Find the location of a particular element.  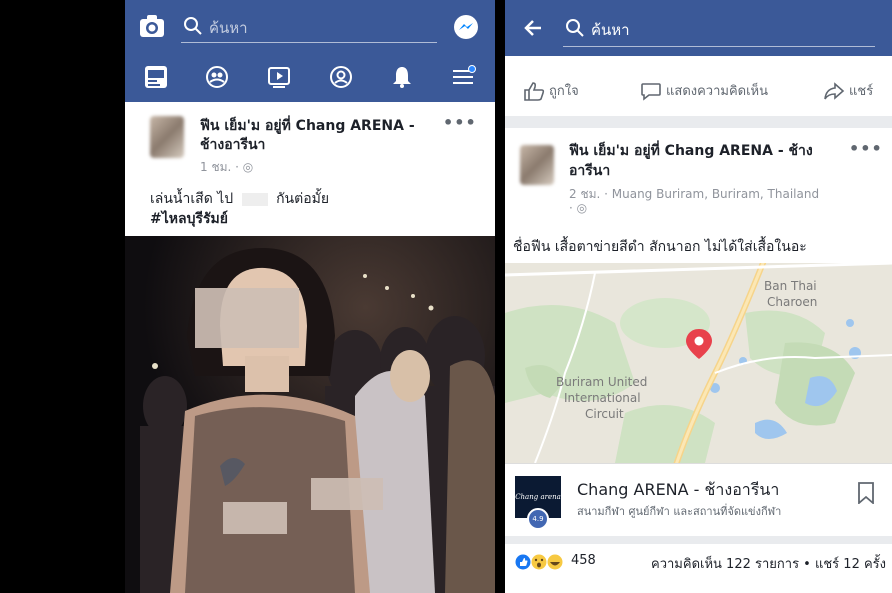

search-icon is located at coordinates (193, 28).